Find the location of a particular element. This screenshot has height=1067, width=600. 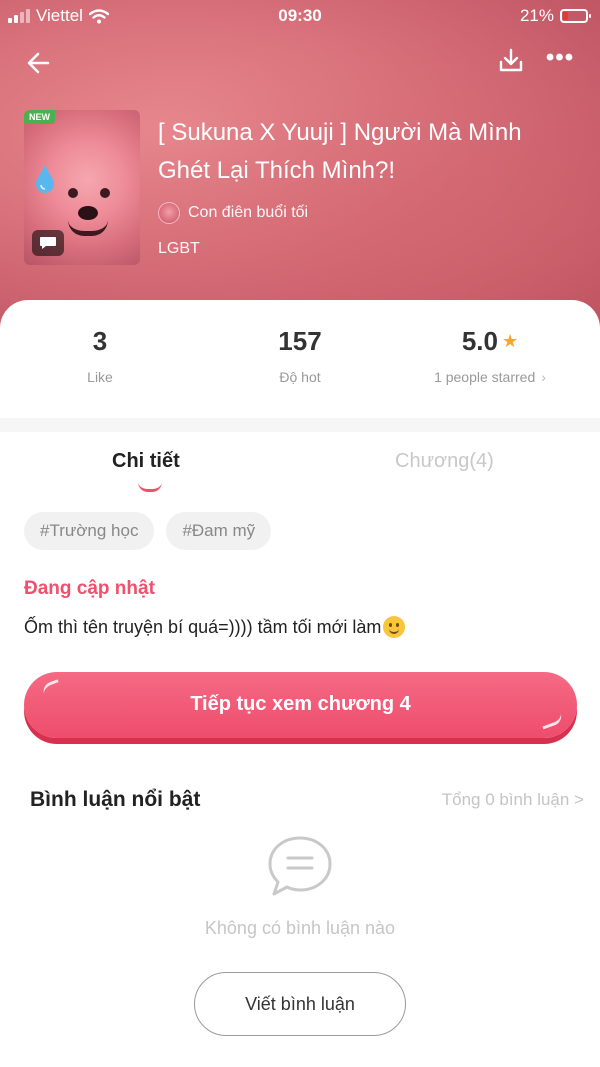

tag-chip: #Đam mỹ is located at coordinates (219, 531).